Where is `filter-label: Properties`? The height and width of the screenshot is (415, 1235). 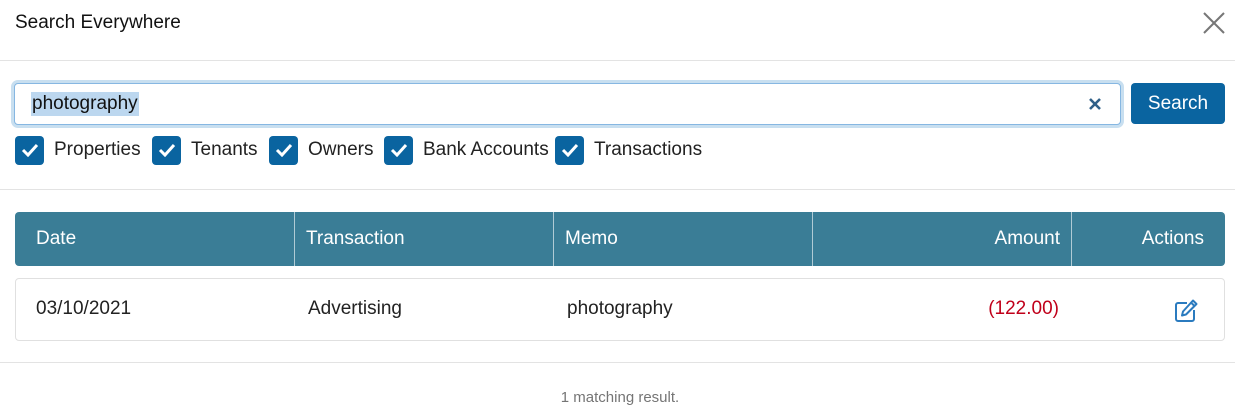 filter-label: Properties is located at coordinates (97, 149).